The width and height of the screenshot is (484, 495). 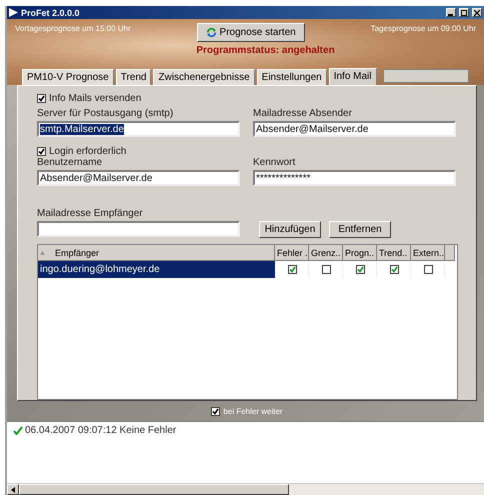 What do you see at coordinates (303, 113) in the screenshot?
I see `field-label: Mailadresse Absender` at bounding box center [303, 113].